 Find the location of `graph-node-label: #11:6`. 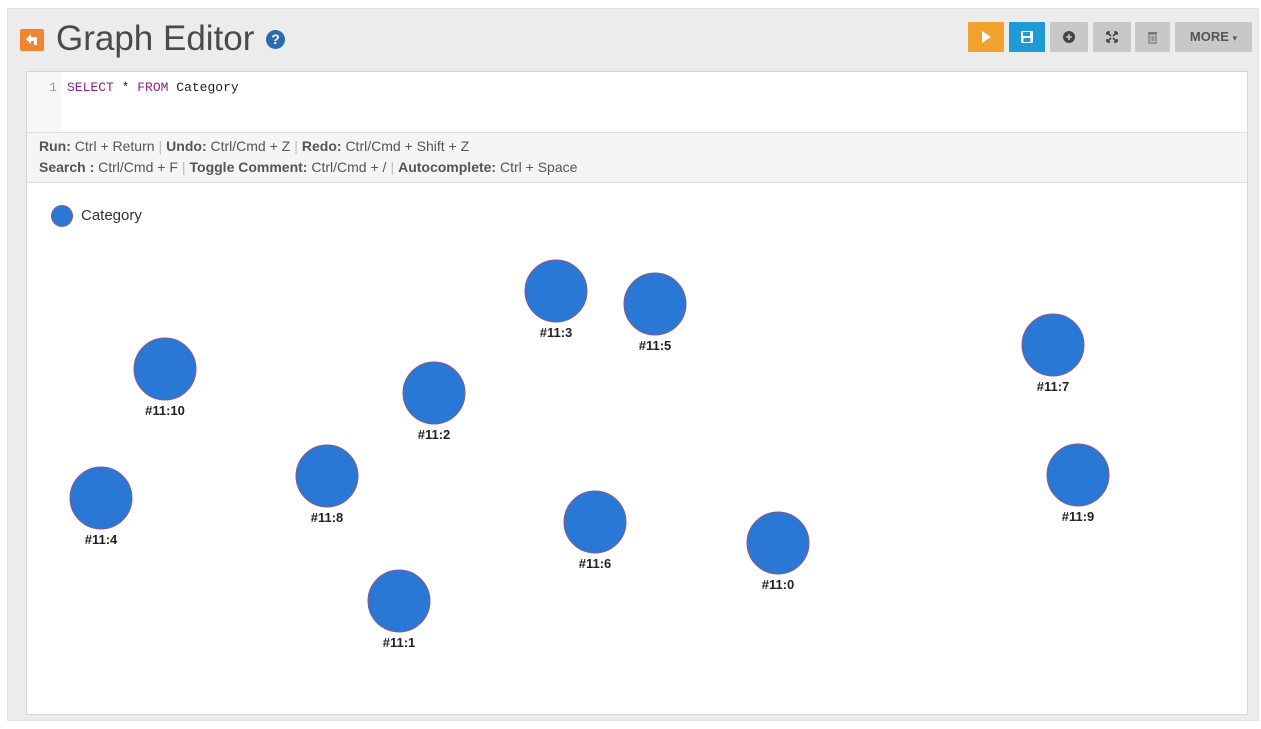

graph-node-label: #11:6 is located at coordinates (595, 563).